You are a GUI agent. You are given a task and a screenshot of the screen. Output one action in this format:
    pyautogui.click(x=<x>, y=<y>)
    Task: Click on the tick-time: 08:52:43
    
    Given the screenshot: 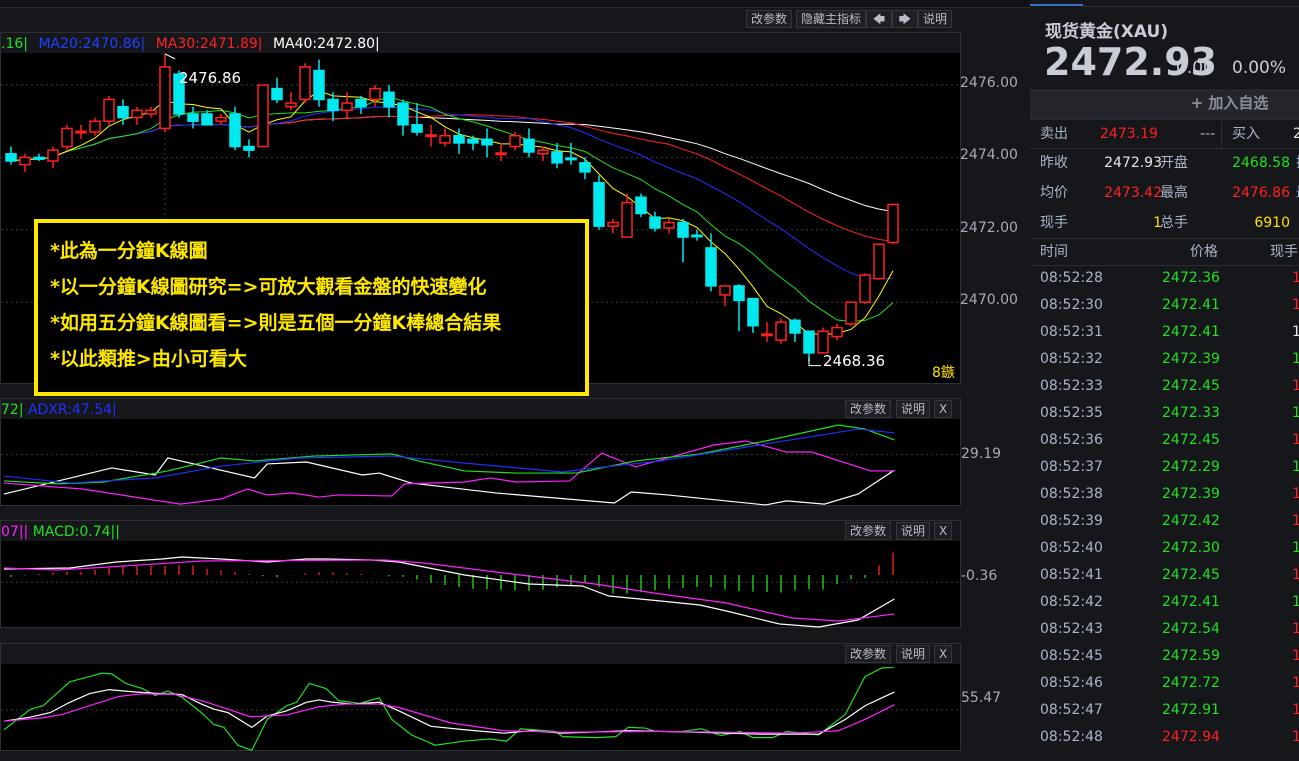 What is the action you would take?
    pyautogui.click(x=1071, y=629)
    